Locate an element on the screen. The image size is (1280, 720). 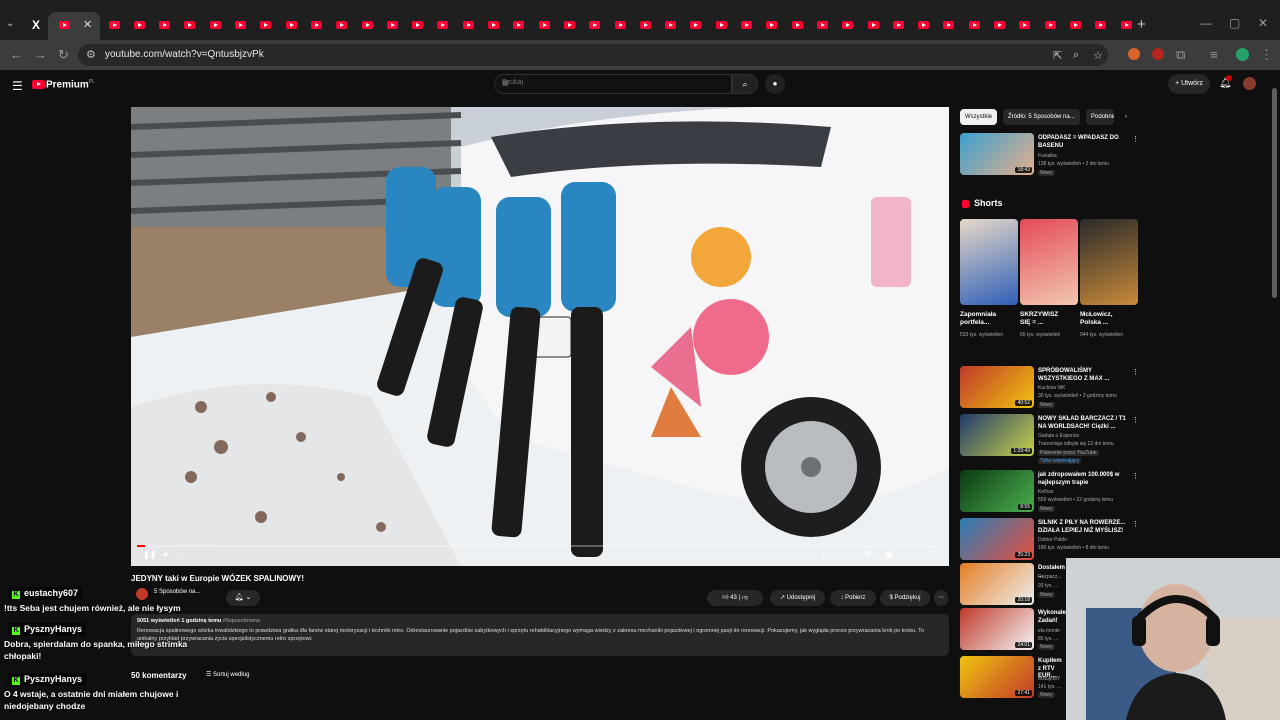
video-thumbnail: 40:52 is located at coordinates (997, 387).